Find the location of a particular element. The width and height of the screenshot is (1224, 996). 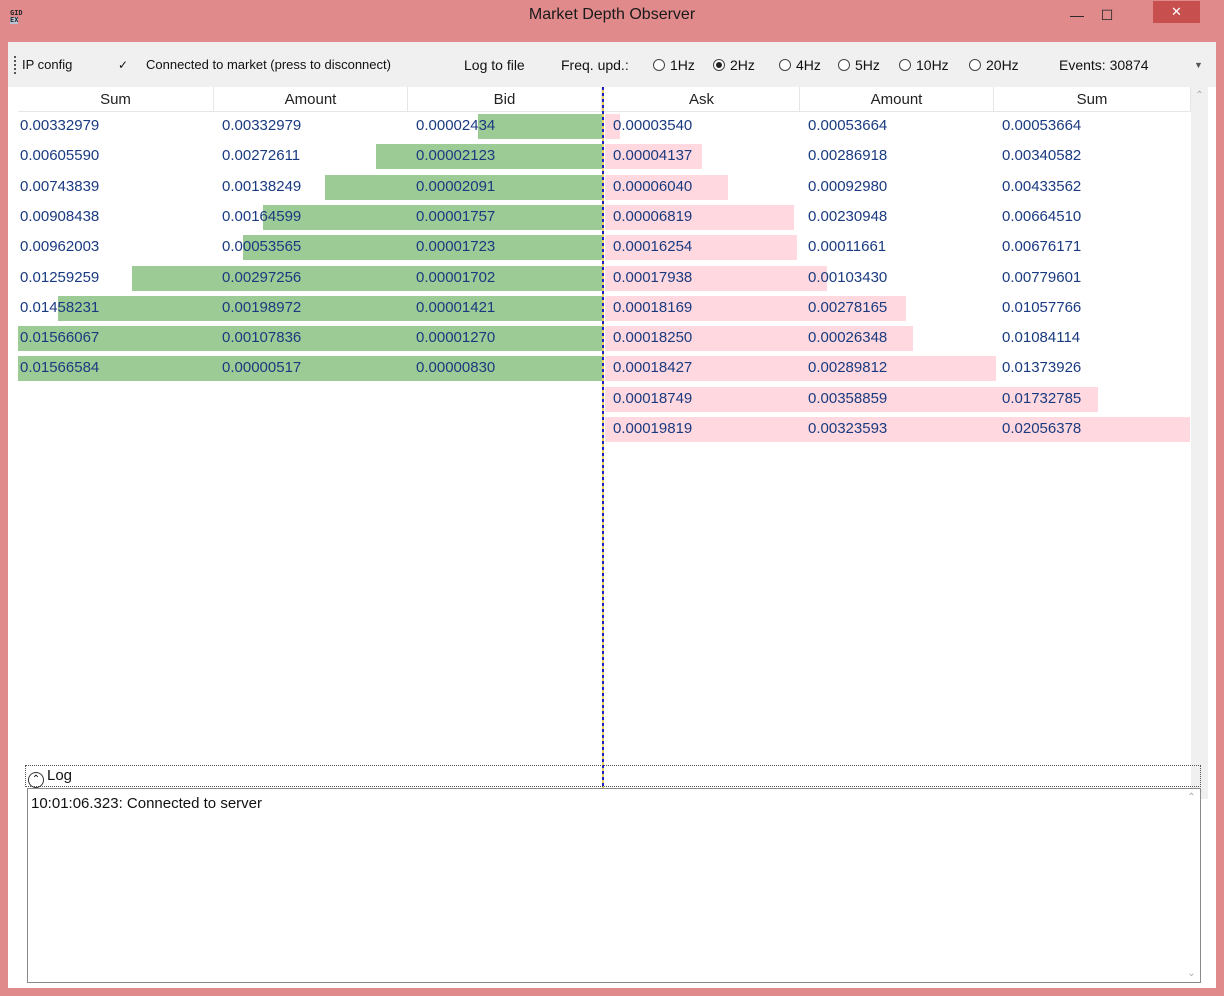

close-icon: ✕ is located at coordinates (1176, 11).